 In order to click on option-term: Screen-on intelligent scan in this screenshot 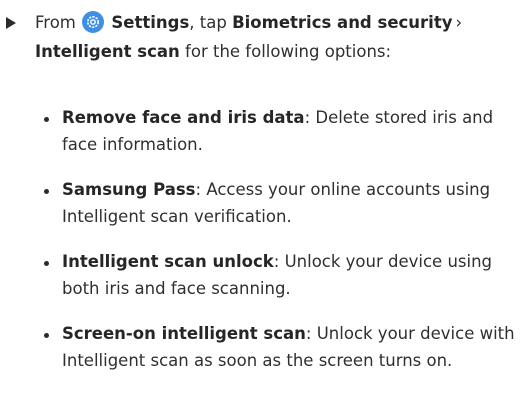, I will do `click(184, 333)`.